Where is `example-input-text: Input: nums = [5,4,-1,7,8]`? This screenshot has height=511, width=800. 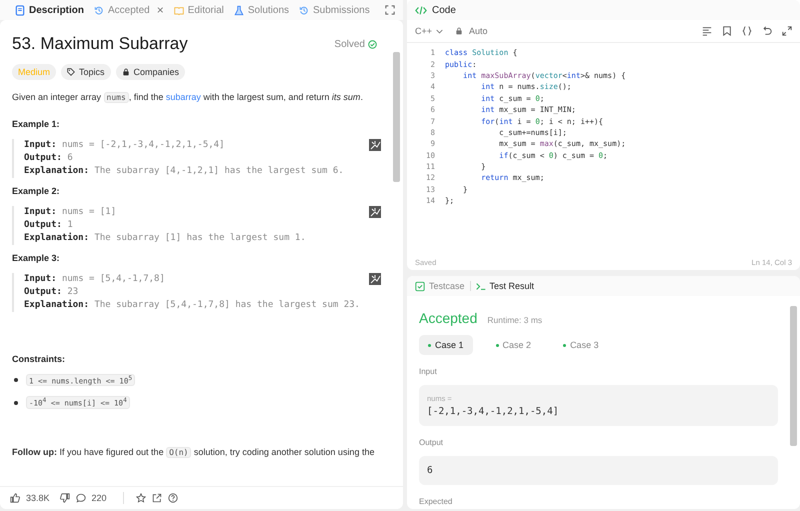 example-input-text: Input: nums = [5,4,-1,7,8] is located at coordinates (94, 279).